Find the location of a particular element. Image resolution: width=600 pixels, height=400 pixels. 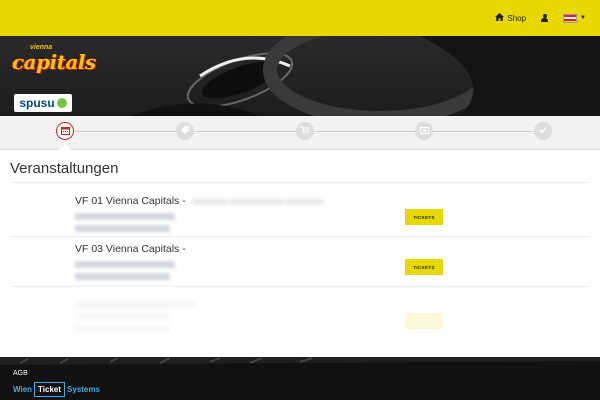

event-name: VF 01 Vienna Capitals - is located at coordinates (130, 201).